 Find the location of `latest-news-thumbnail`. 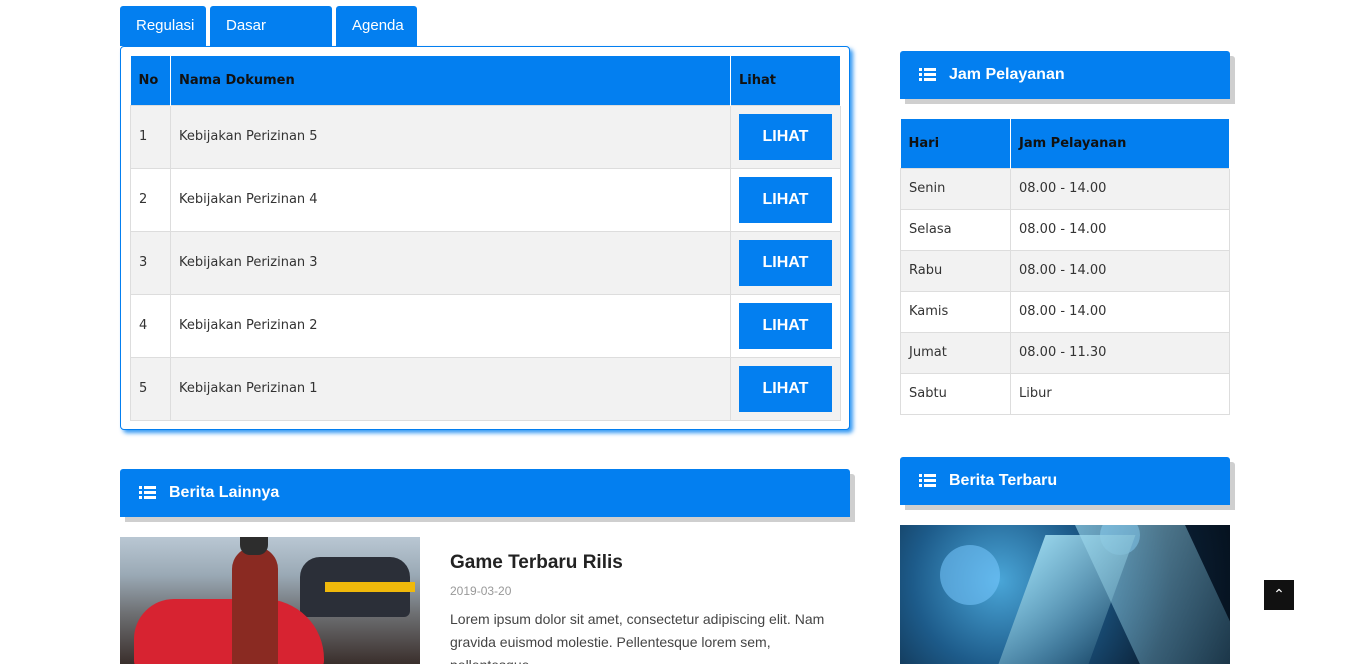

latest-news-thumbnail is located at coordinates (1065, 594).